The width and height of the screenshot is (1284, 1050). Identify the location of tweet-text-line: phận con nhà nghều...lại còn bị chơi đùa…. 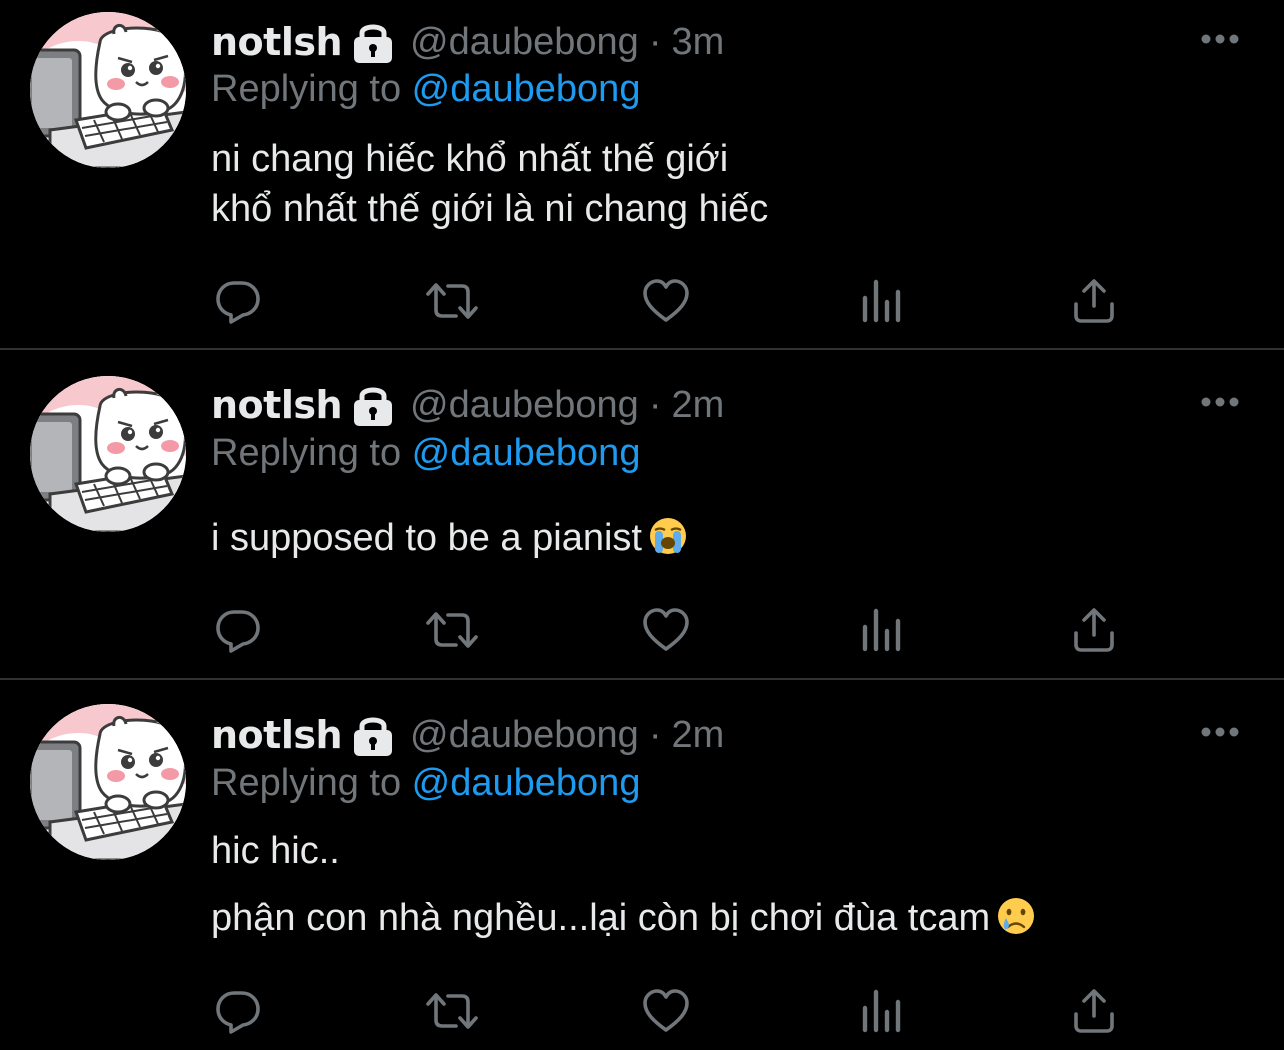
(623, 918).